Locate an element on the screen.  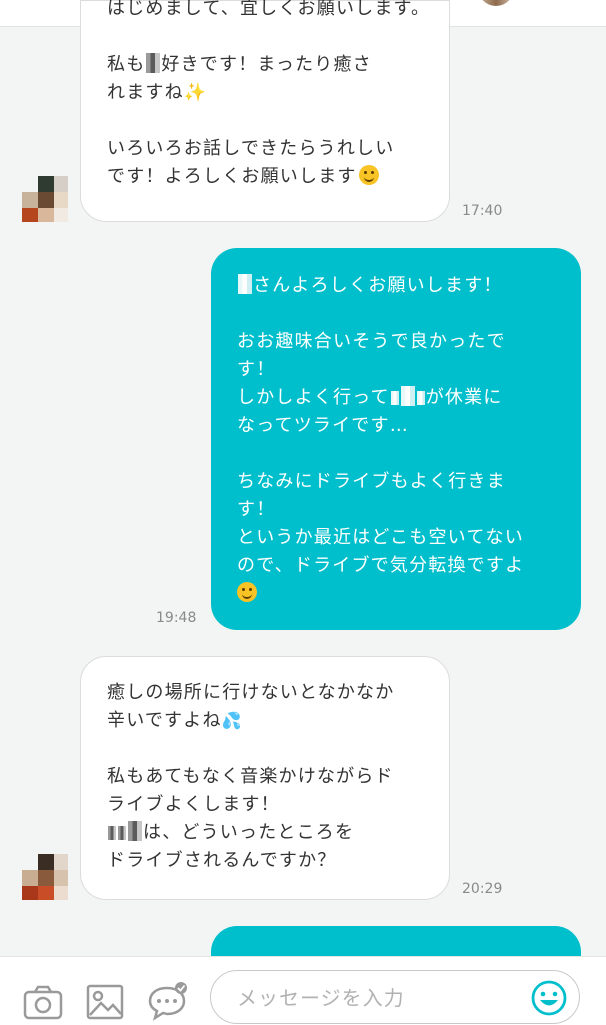
message-text: 辛いですよね💦 is located at coordinates (175, 720).